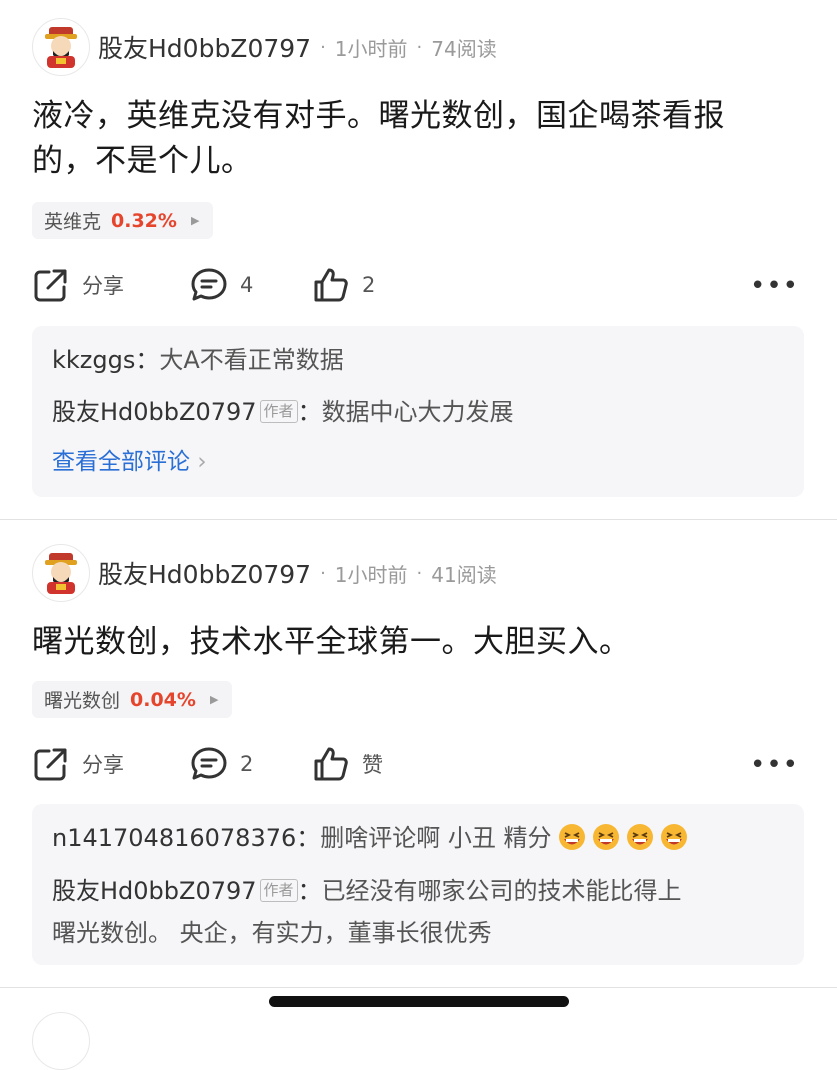 This screenshot has height=1070, width=837. I want to click on comment-text: 数据中心大力发展, so click(417, 412).